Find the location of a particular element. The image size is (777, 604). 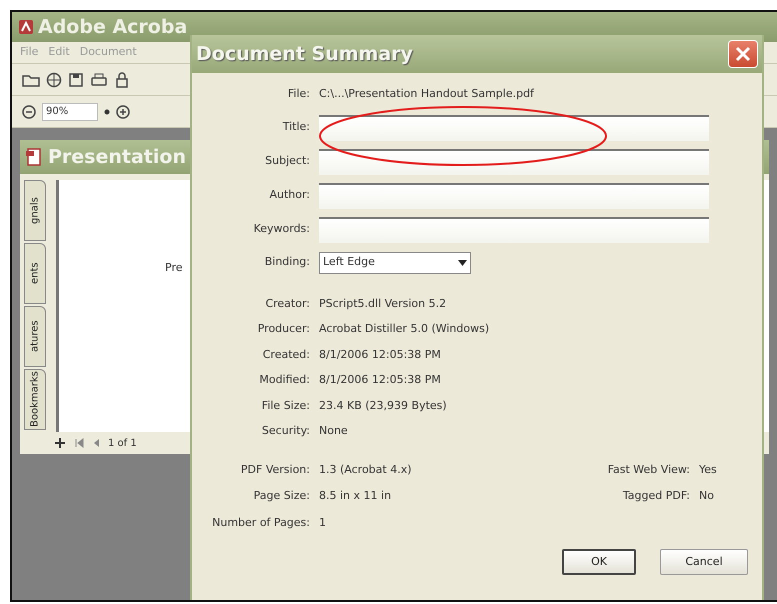

document-icon is located at coordinates (34, 157).